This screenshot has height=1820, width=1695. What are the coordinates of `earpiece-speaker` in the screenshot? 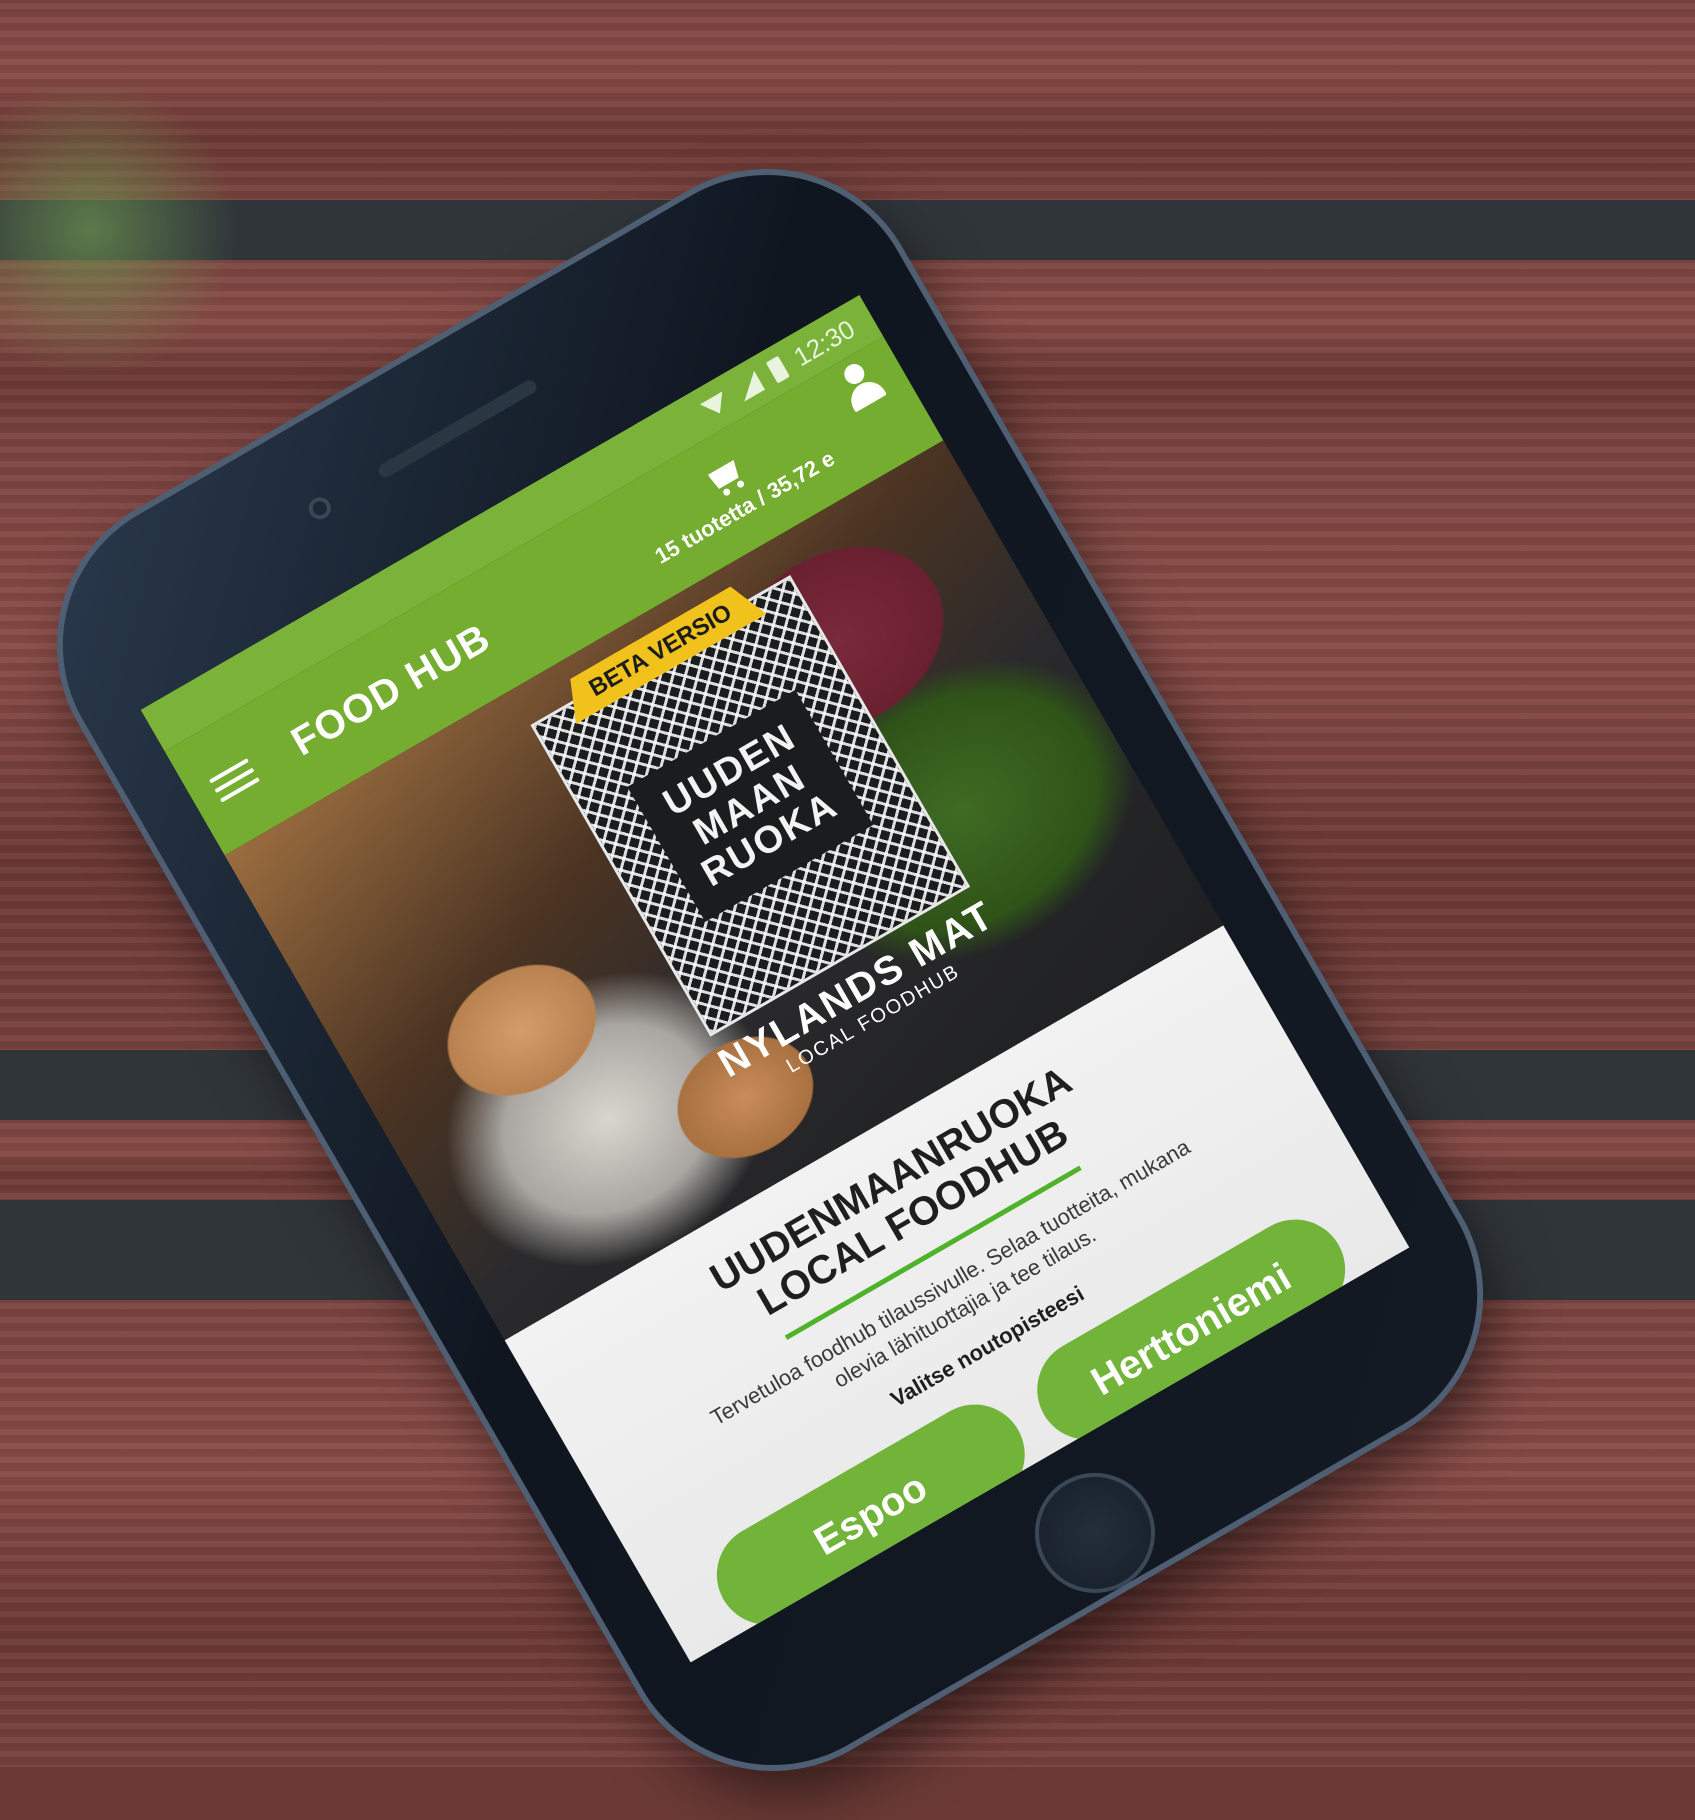 It's located at (457, 428).